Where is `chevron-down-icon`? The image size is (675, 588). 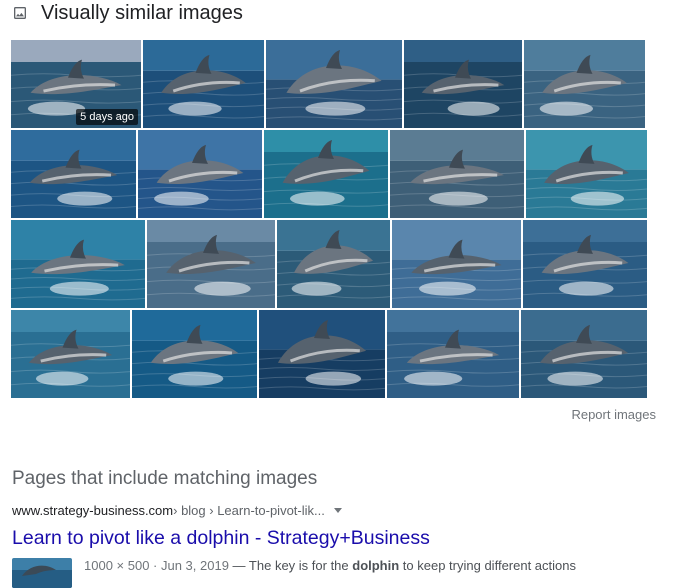 chevron-down-icon is located at coordinates (337, 510).